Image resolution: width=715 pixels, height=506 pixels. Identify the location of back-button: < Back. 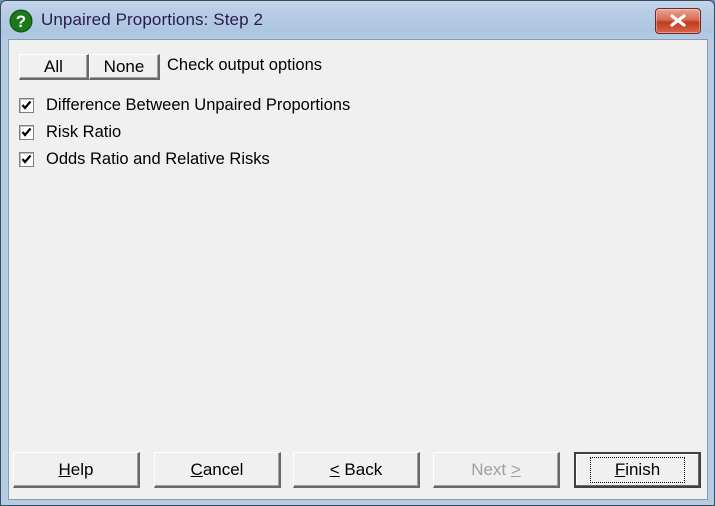
(356, 470).